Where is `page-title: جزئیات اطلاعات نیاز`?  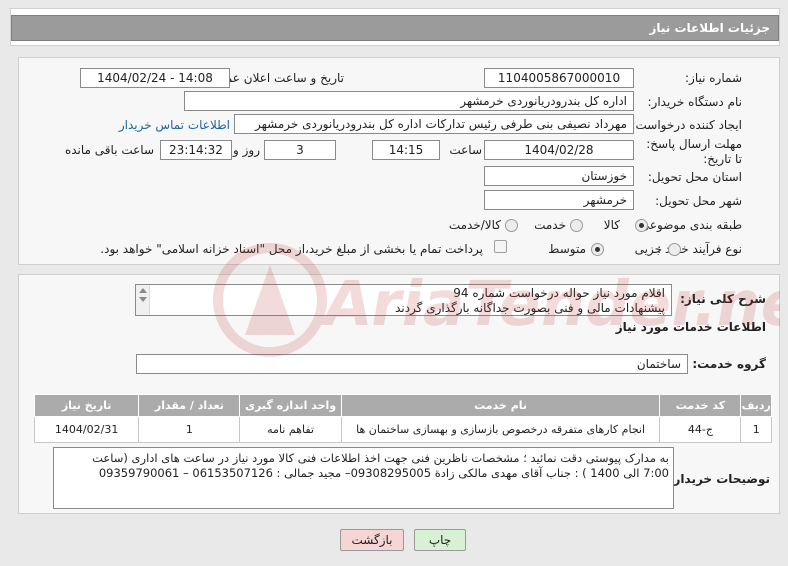 page-title: جزئیات اطلاعات نیاز is located at coordinates (395, 28).